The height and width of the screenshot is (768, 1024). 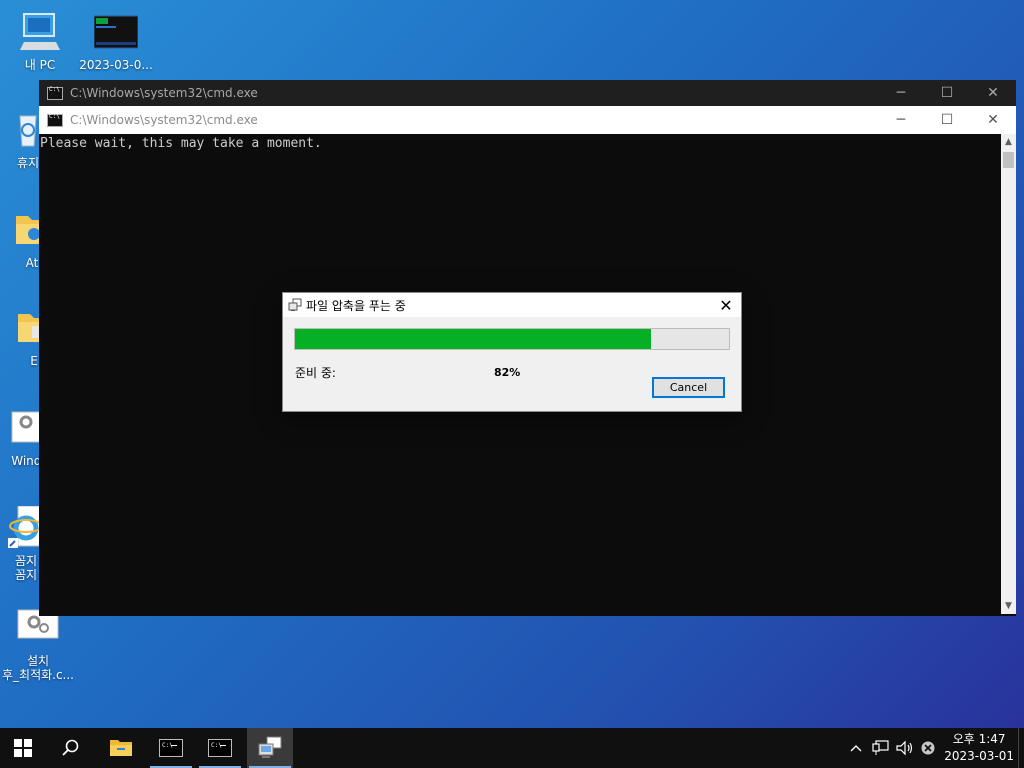 I want to click on taskbar-cmd-window-2: C:\, so click(x=220, y=748).